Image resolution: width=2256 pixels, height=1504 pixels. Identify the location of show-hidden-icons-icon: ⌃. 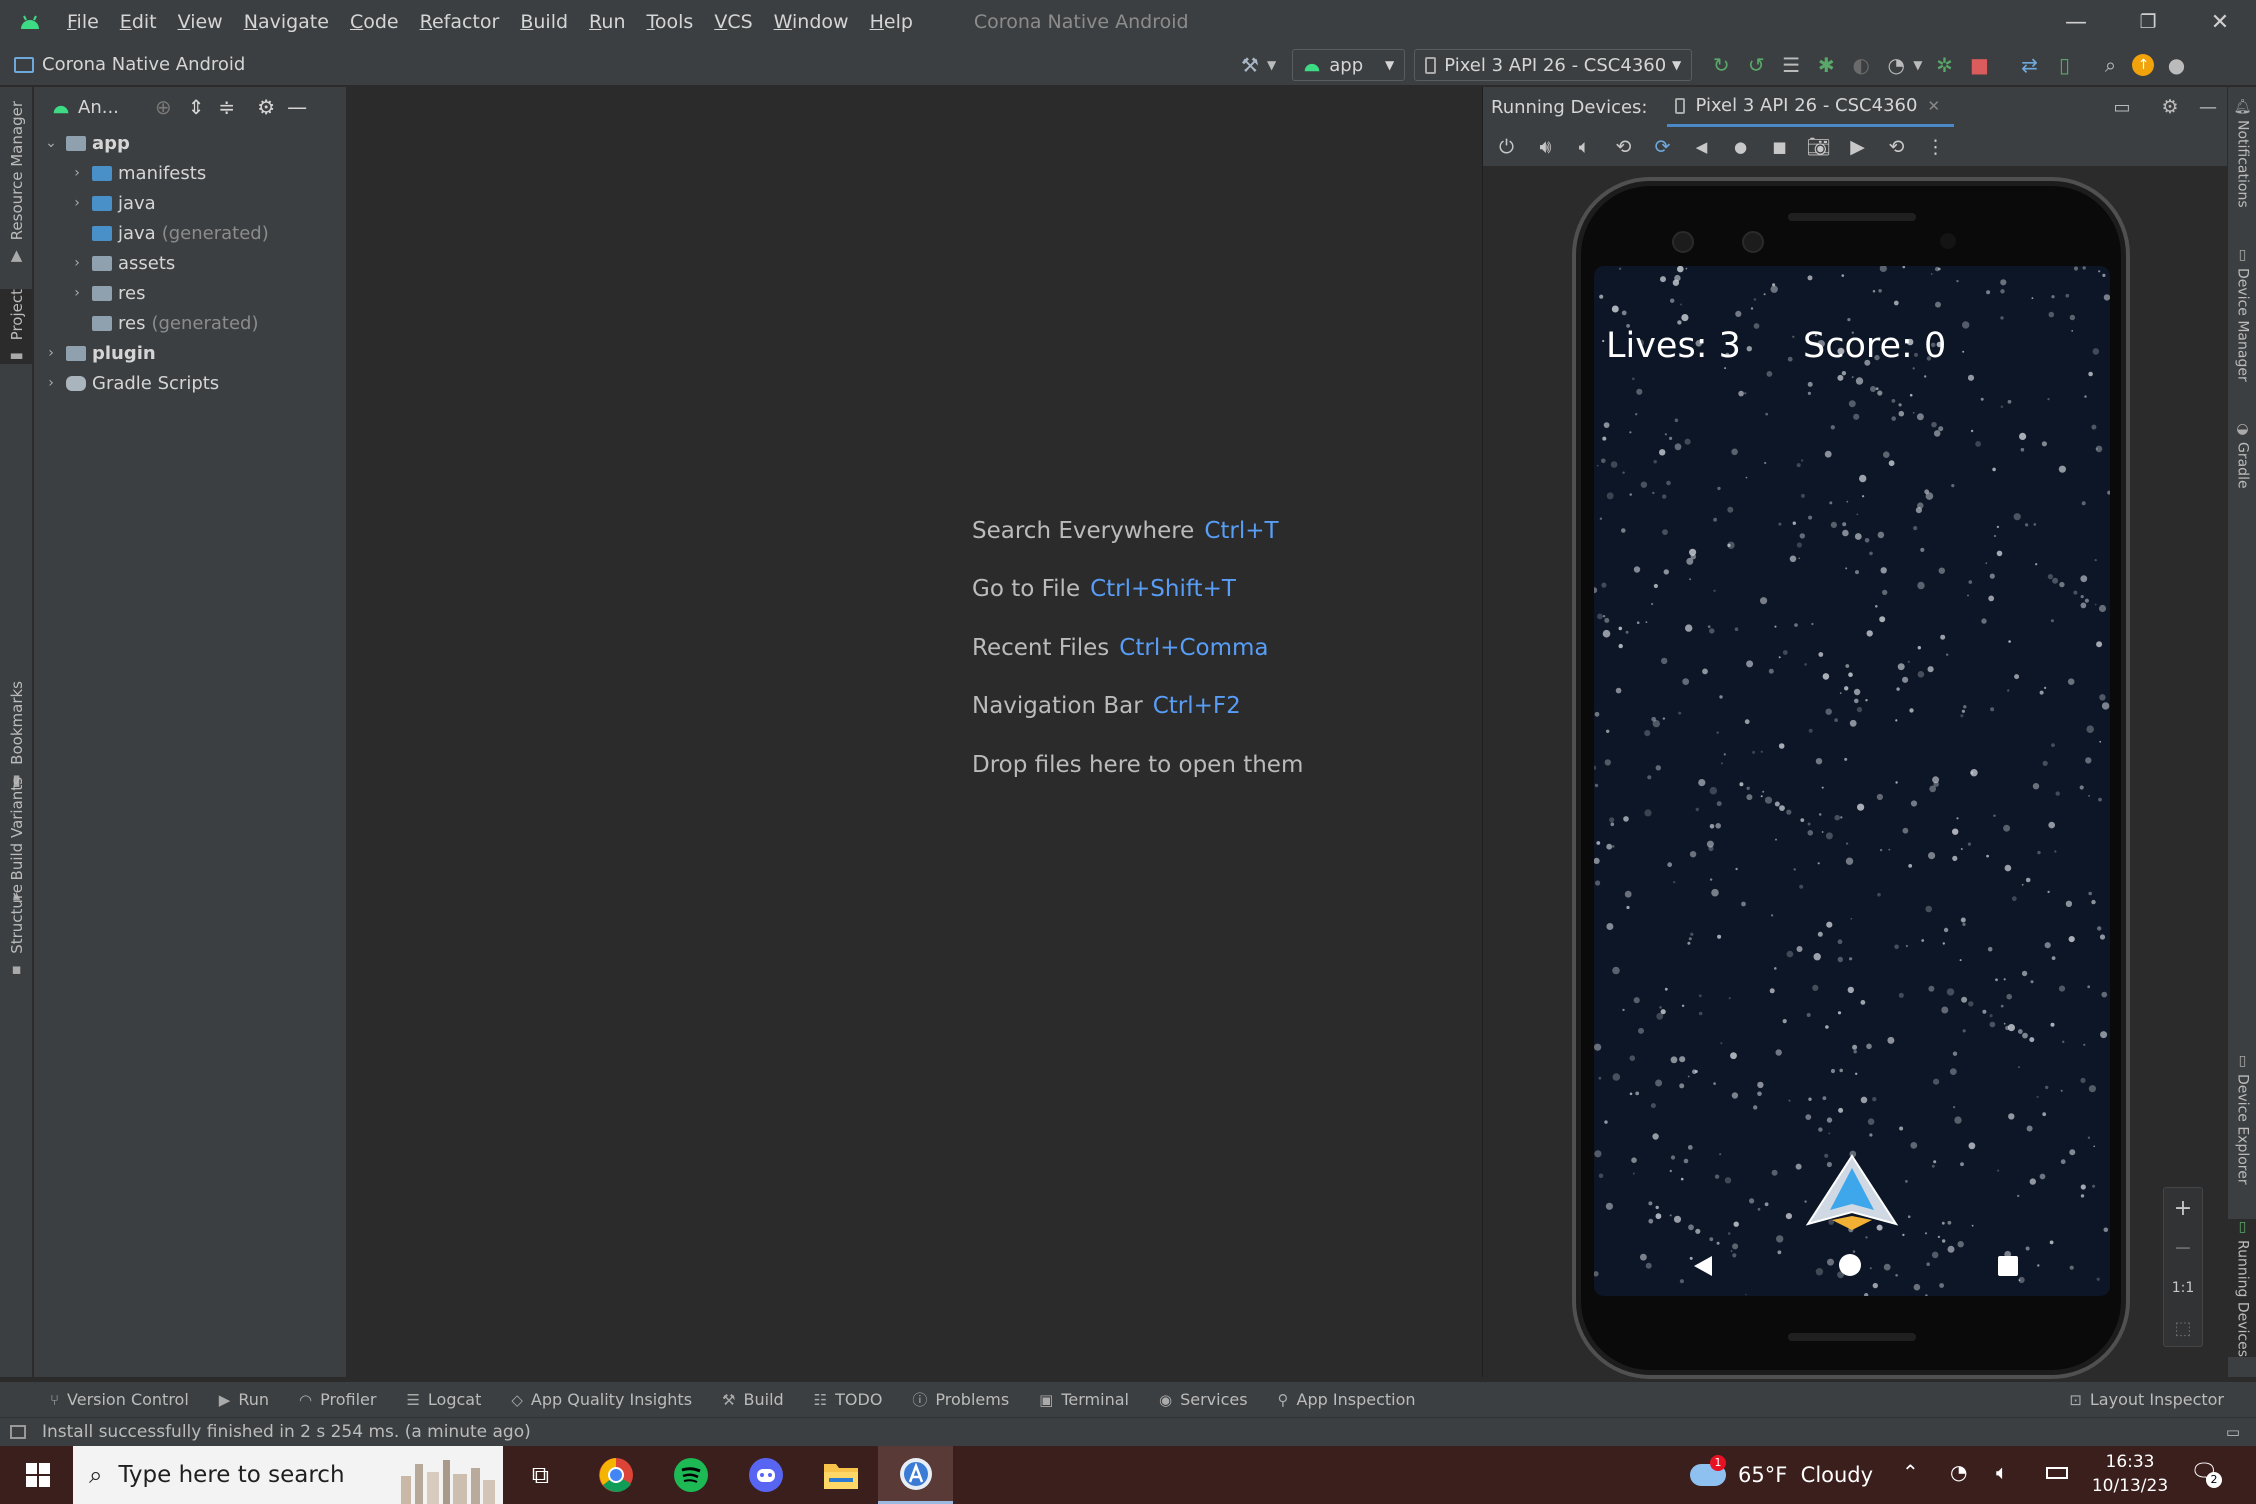
(1910, 1472).